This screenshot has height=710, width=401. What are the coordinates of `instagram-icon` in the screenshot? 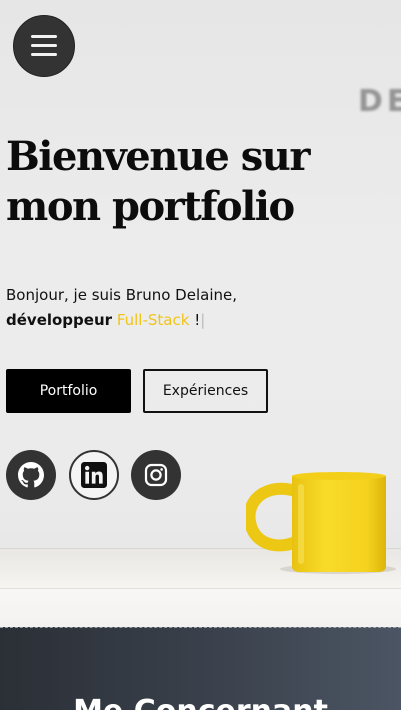 It's located at (156, 475).